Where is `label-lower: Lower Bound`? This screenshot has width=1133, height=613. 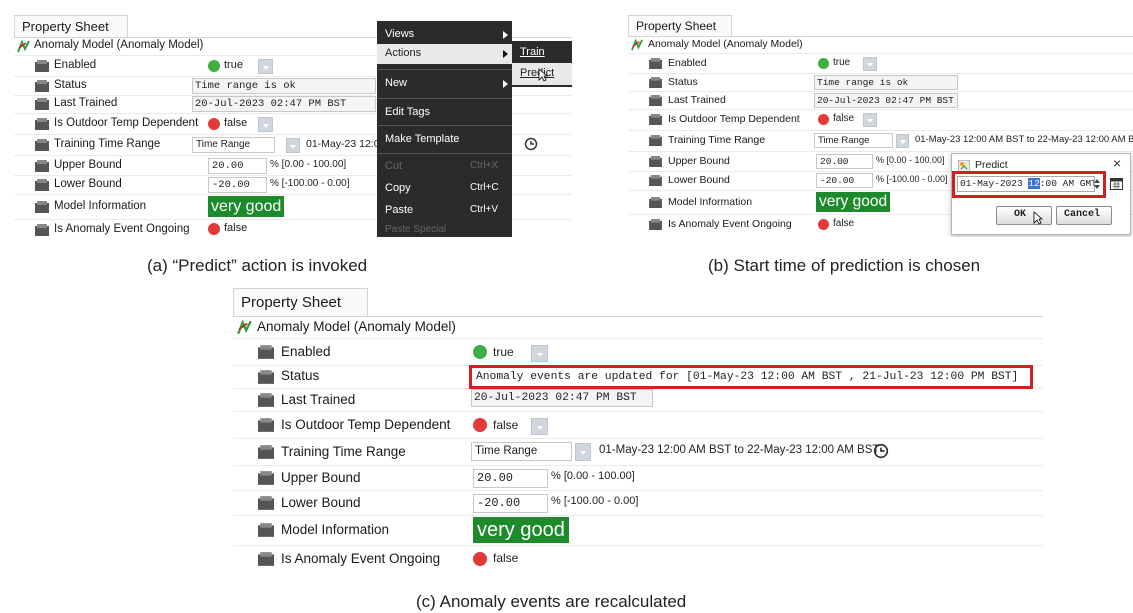 label-lower: Lower Bound is located at coordinates (88, 184).